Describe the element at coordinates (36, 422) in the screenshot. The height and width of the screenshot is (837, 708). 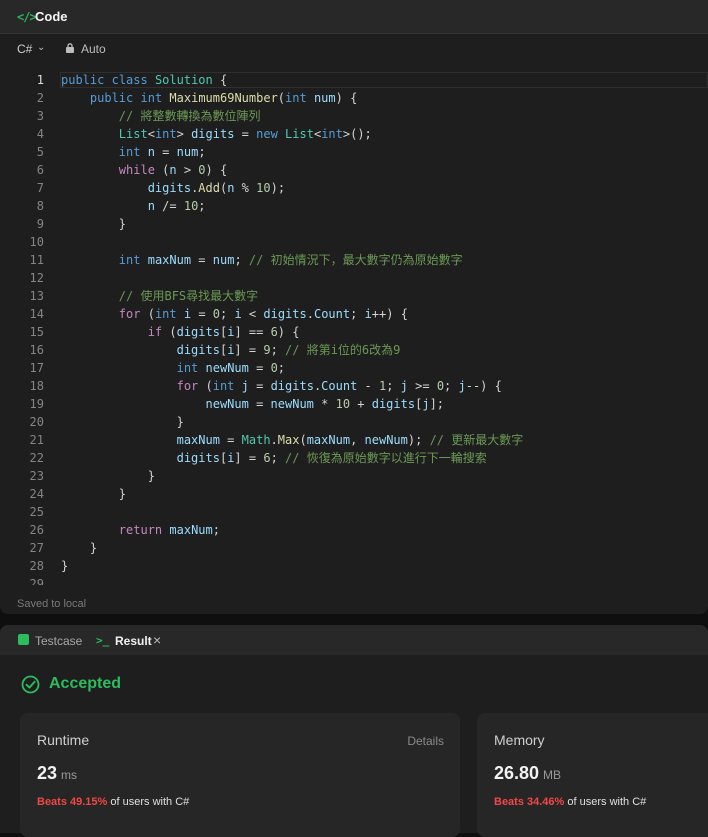
I see `line-number: 20` at that location.